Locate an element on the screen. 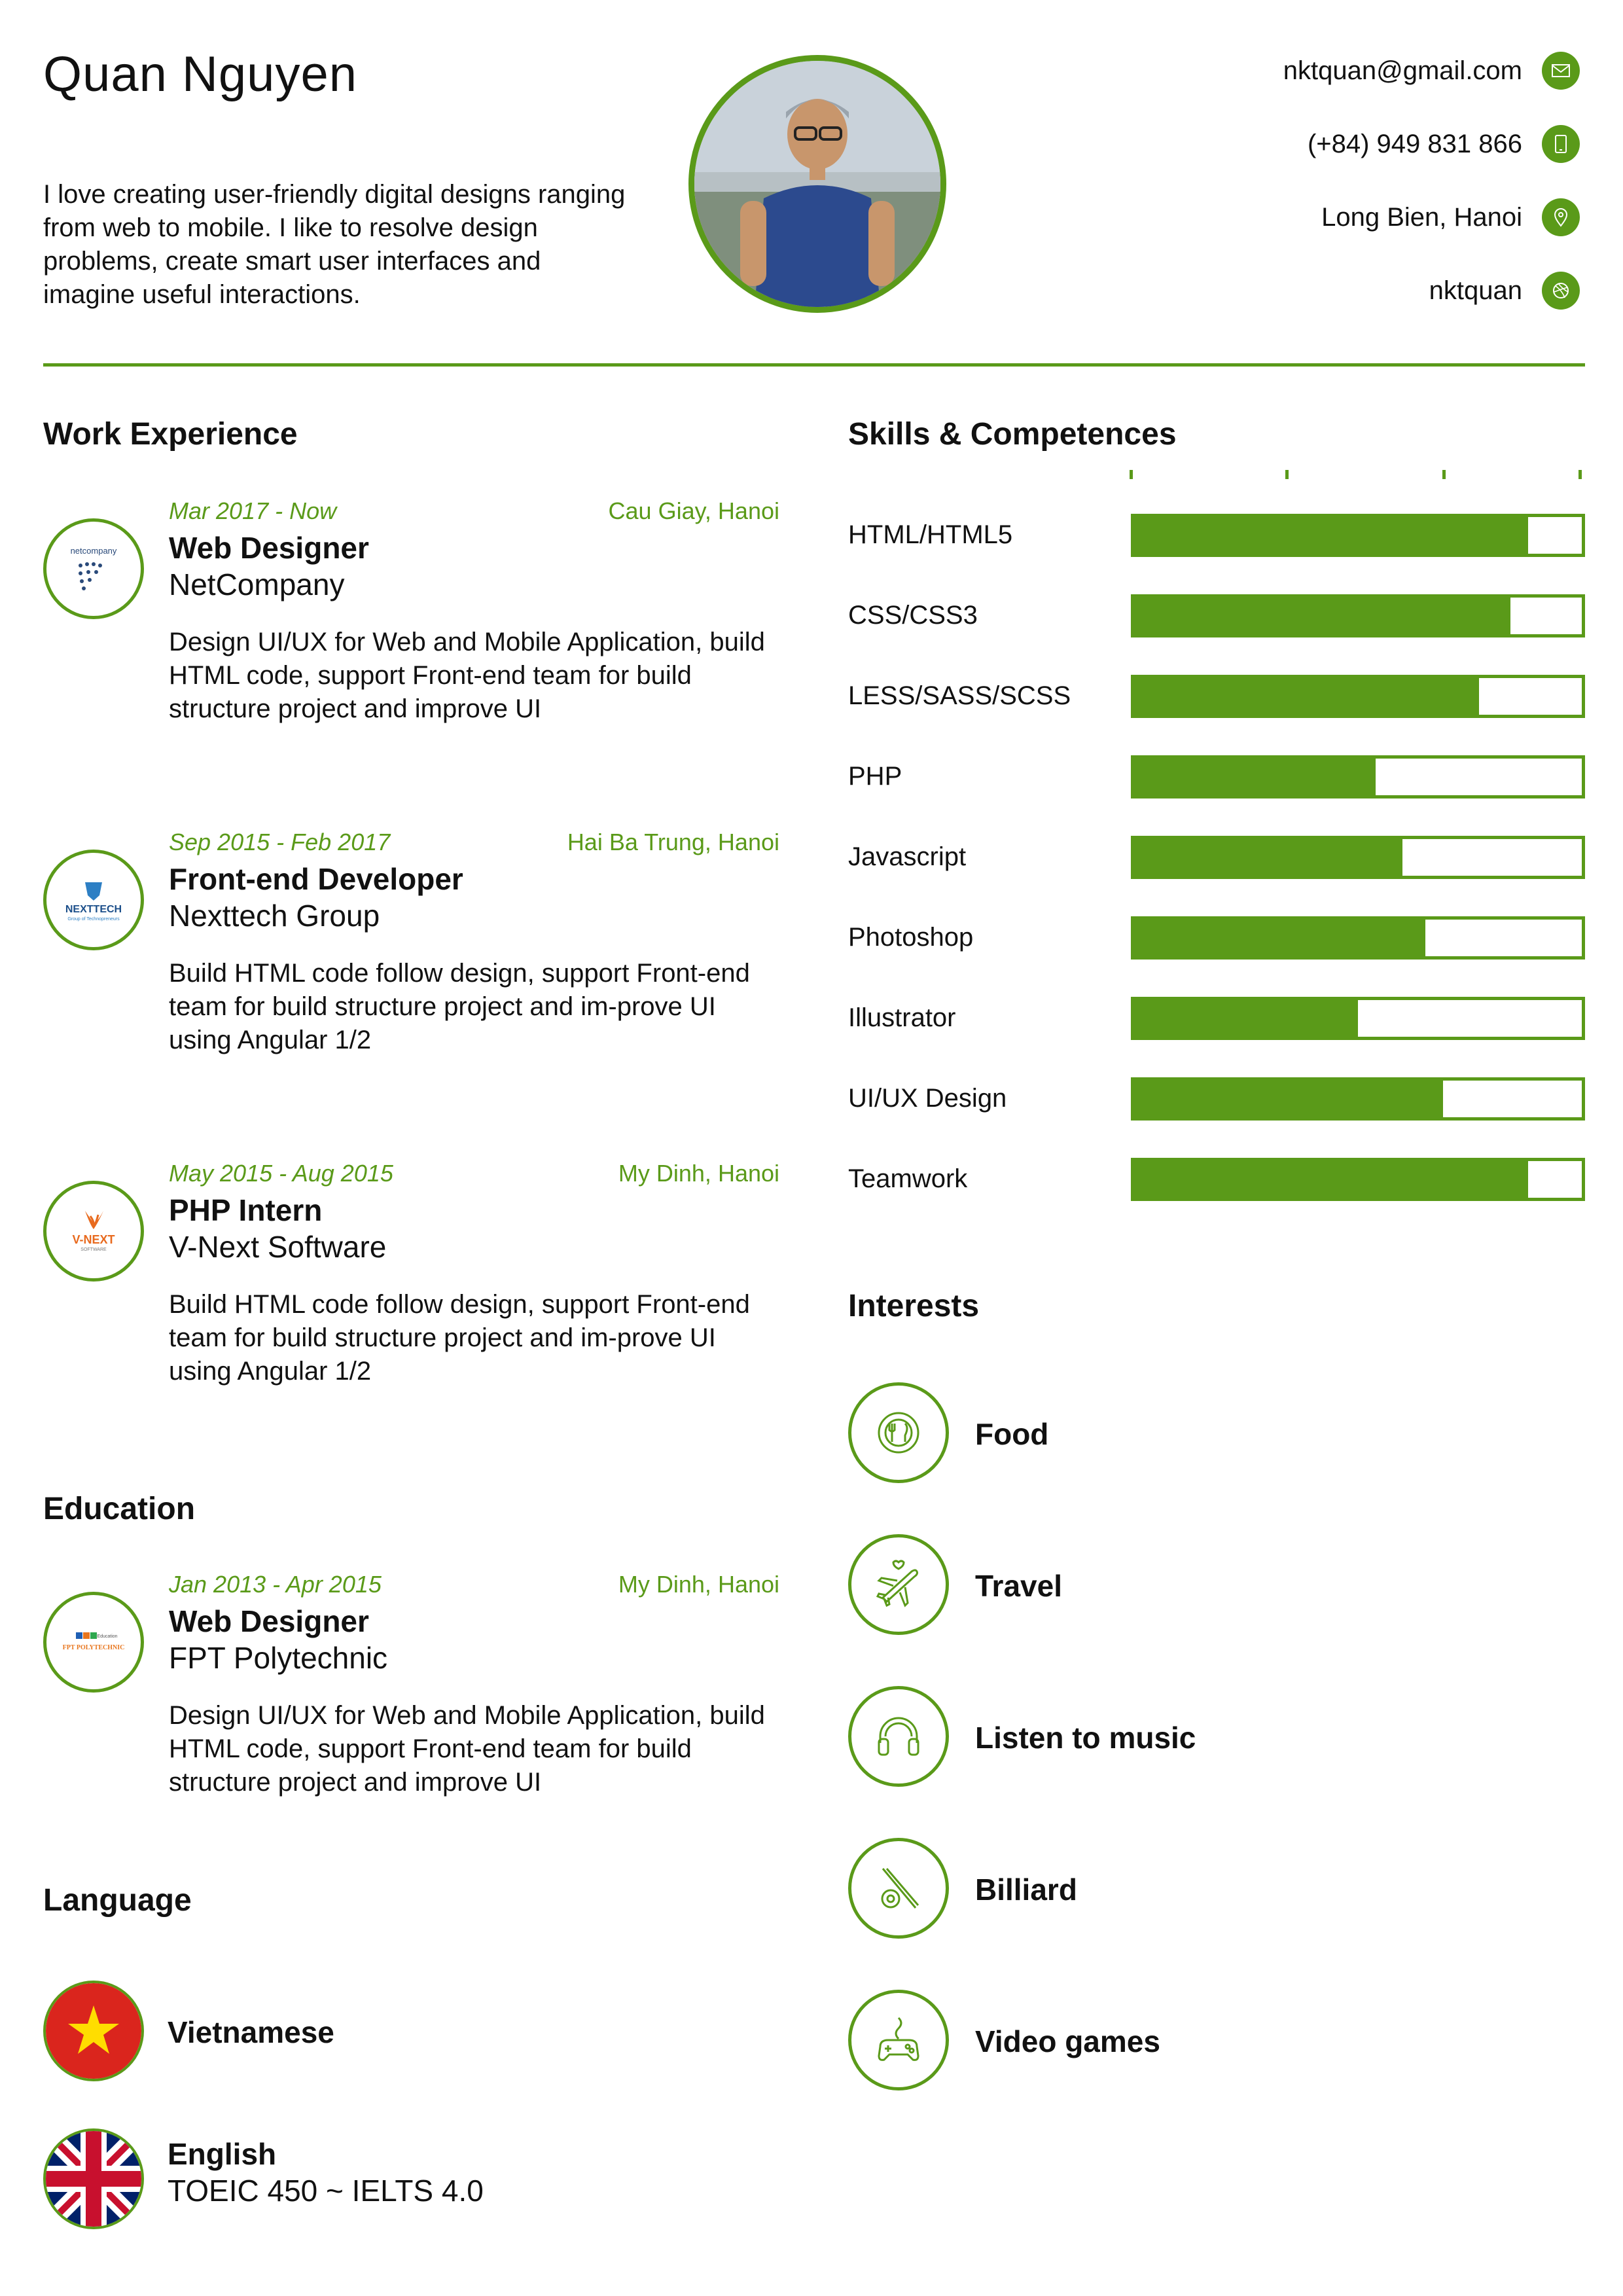 Image resolution: width=1623 pixels, height=2296 pixels. interest-item: Listen to music is located at coordinates (1110, 1736).